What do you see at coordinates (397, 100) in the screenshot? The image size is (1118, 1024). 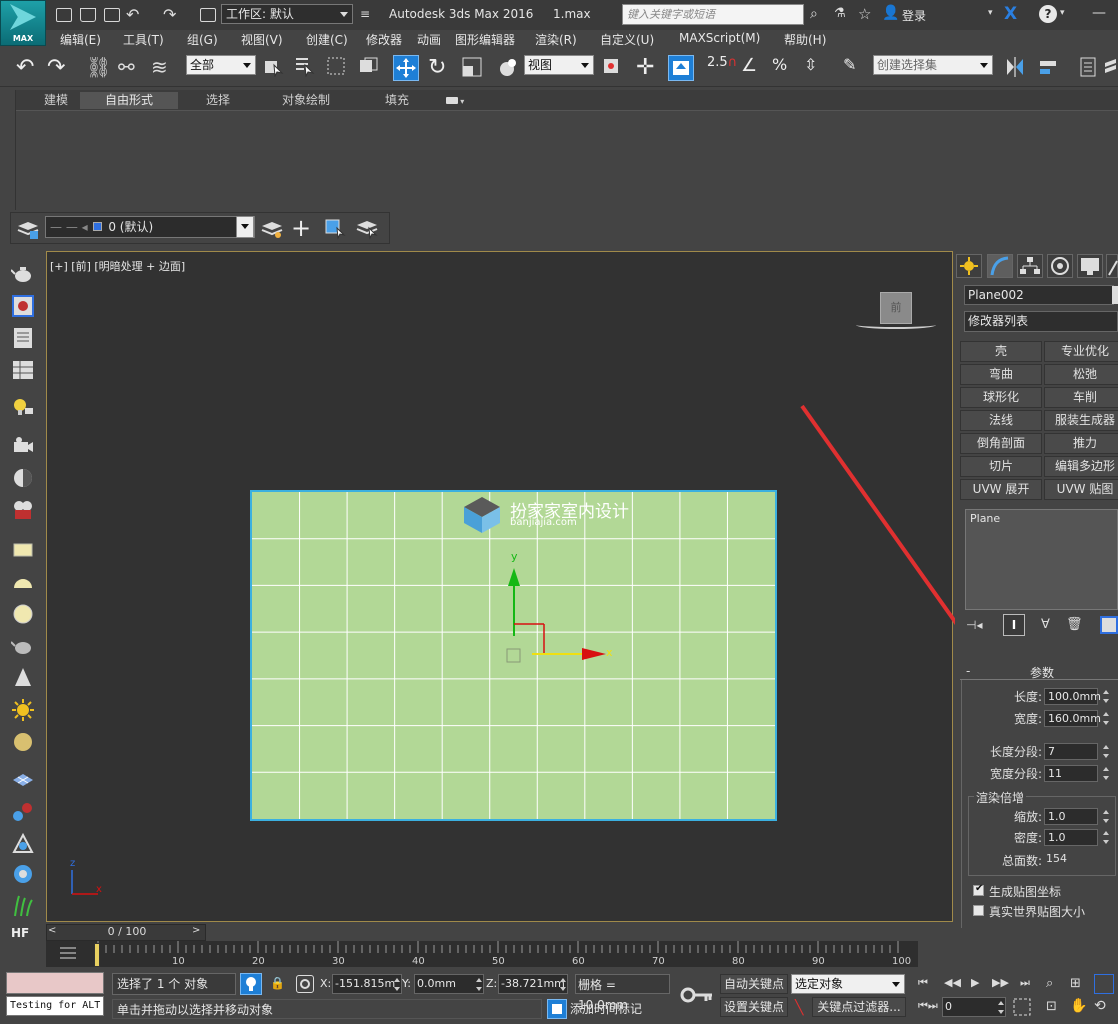 I see `ribbon-tab-populate: 填充` at bounding box center [397, 100].